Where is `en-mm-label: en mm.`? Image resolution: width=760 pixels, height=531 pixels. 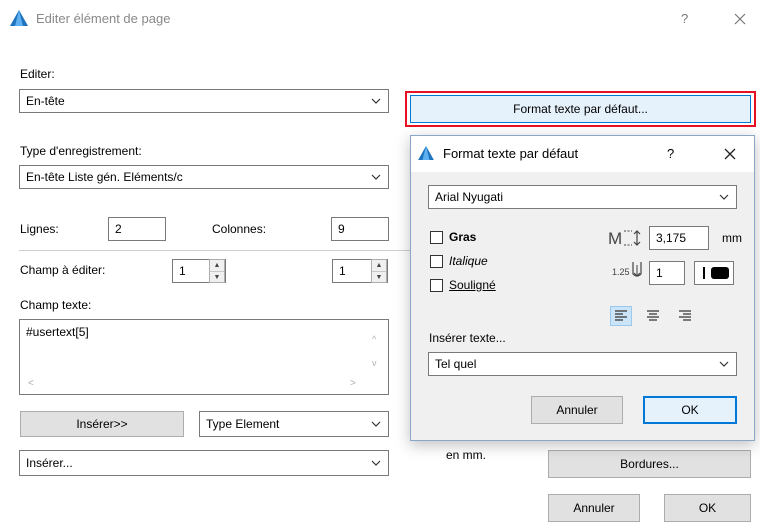
en-mm-label: en mm. is located at coordinates (466, 455).